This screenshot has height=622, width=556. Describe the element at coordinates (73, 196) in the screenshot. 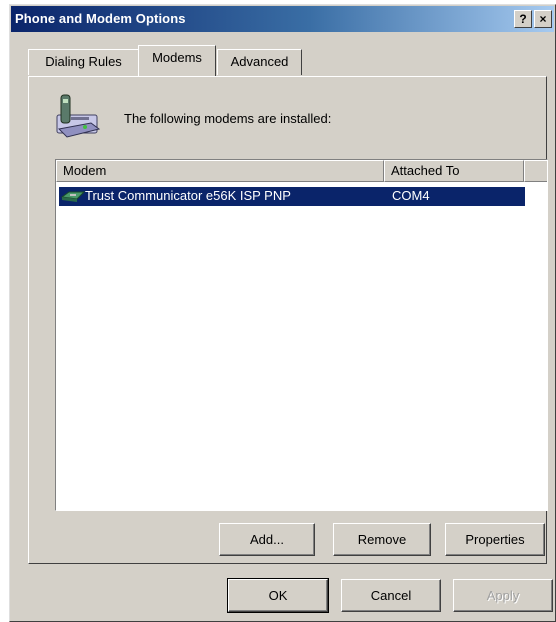

I see `modem-icon` at that location.